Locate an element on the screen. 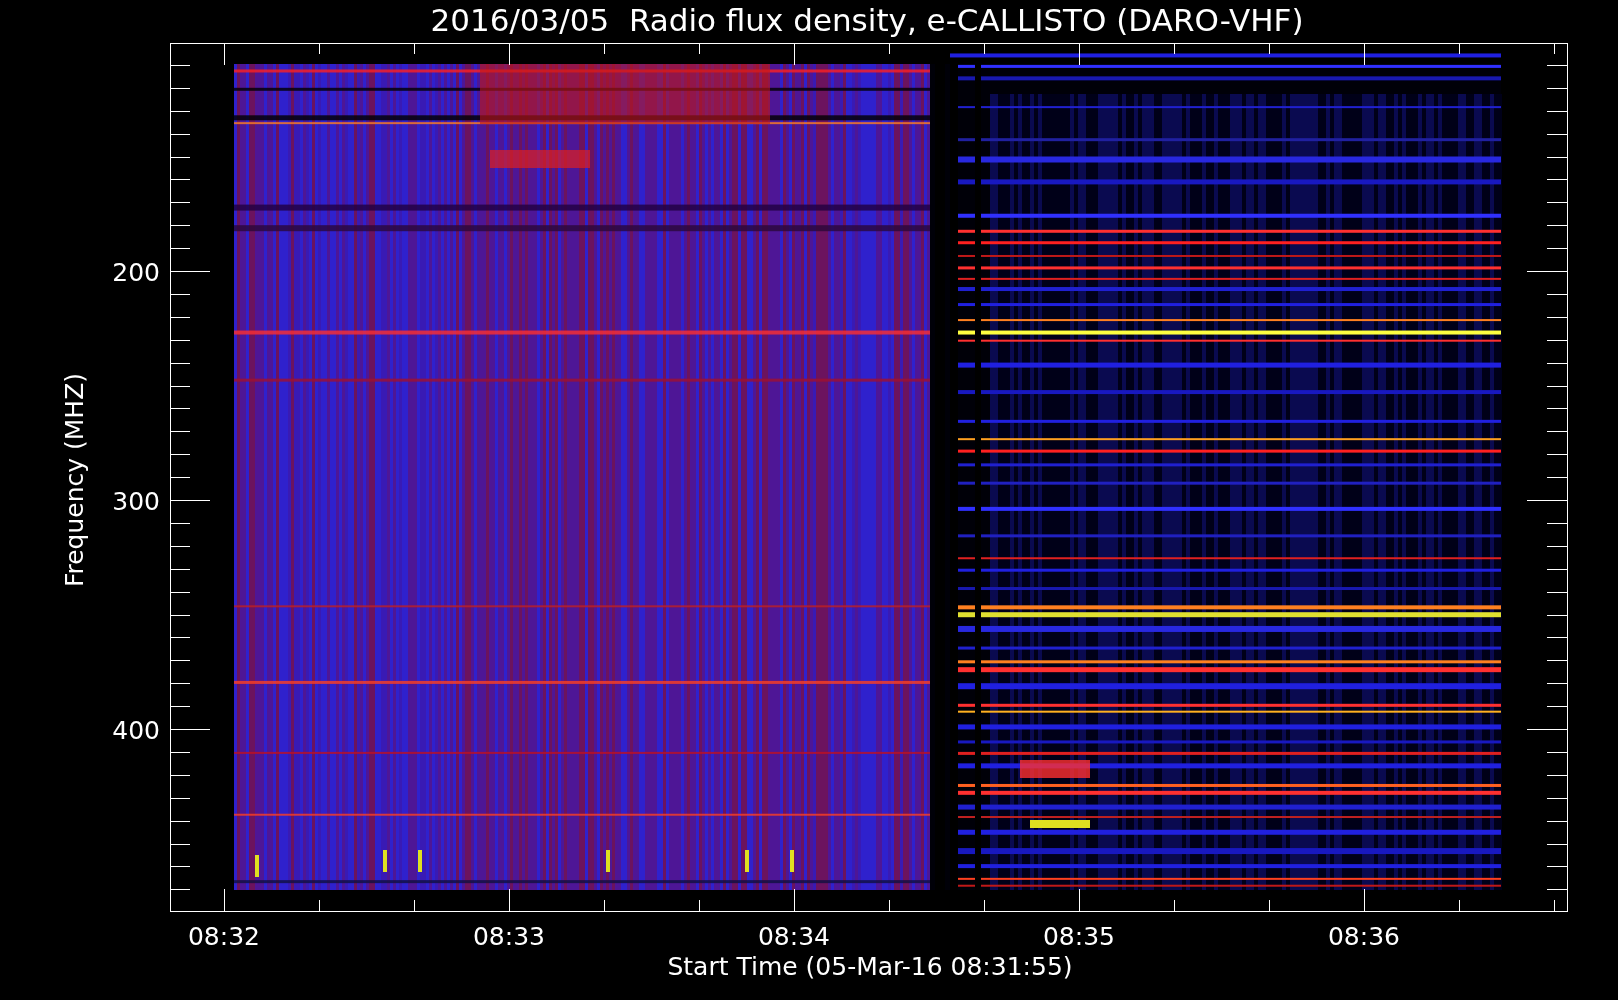 The image size is (1618, 1000). tick-label: 300 is located at coordinates (136, 501).